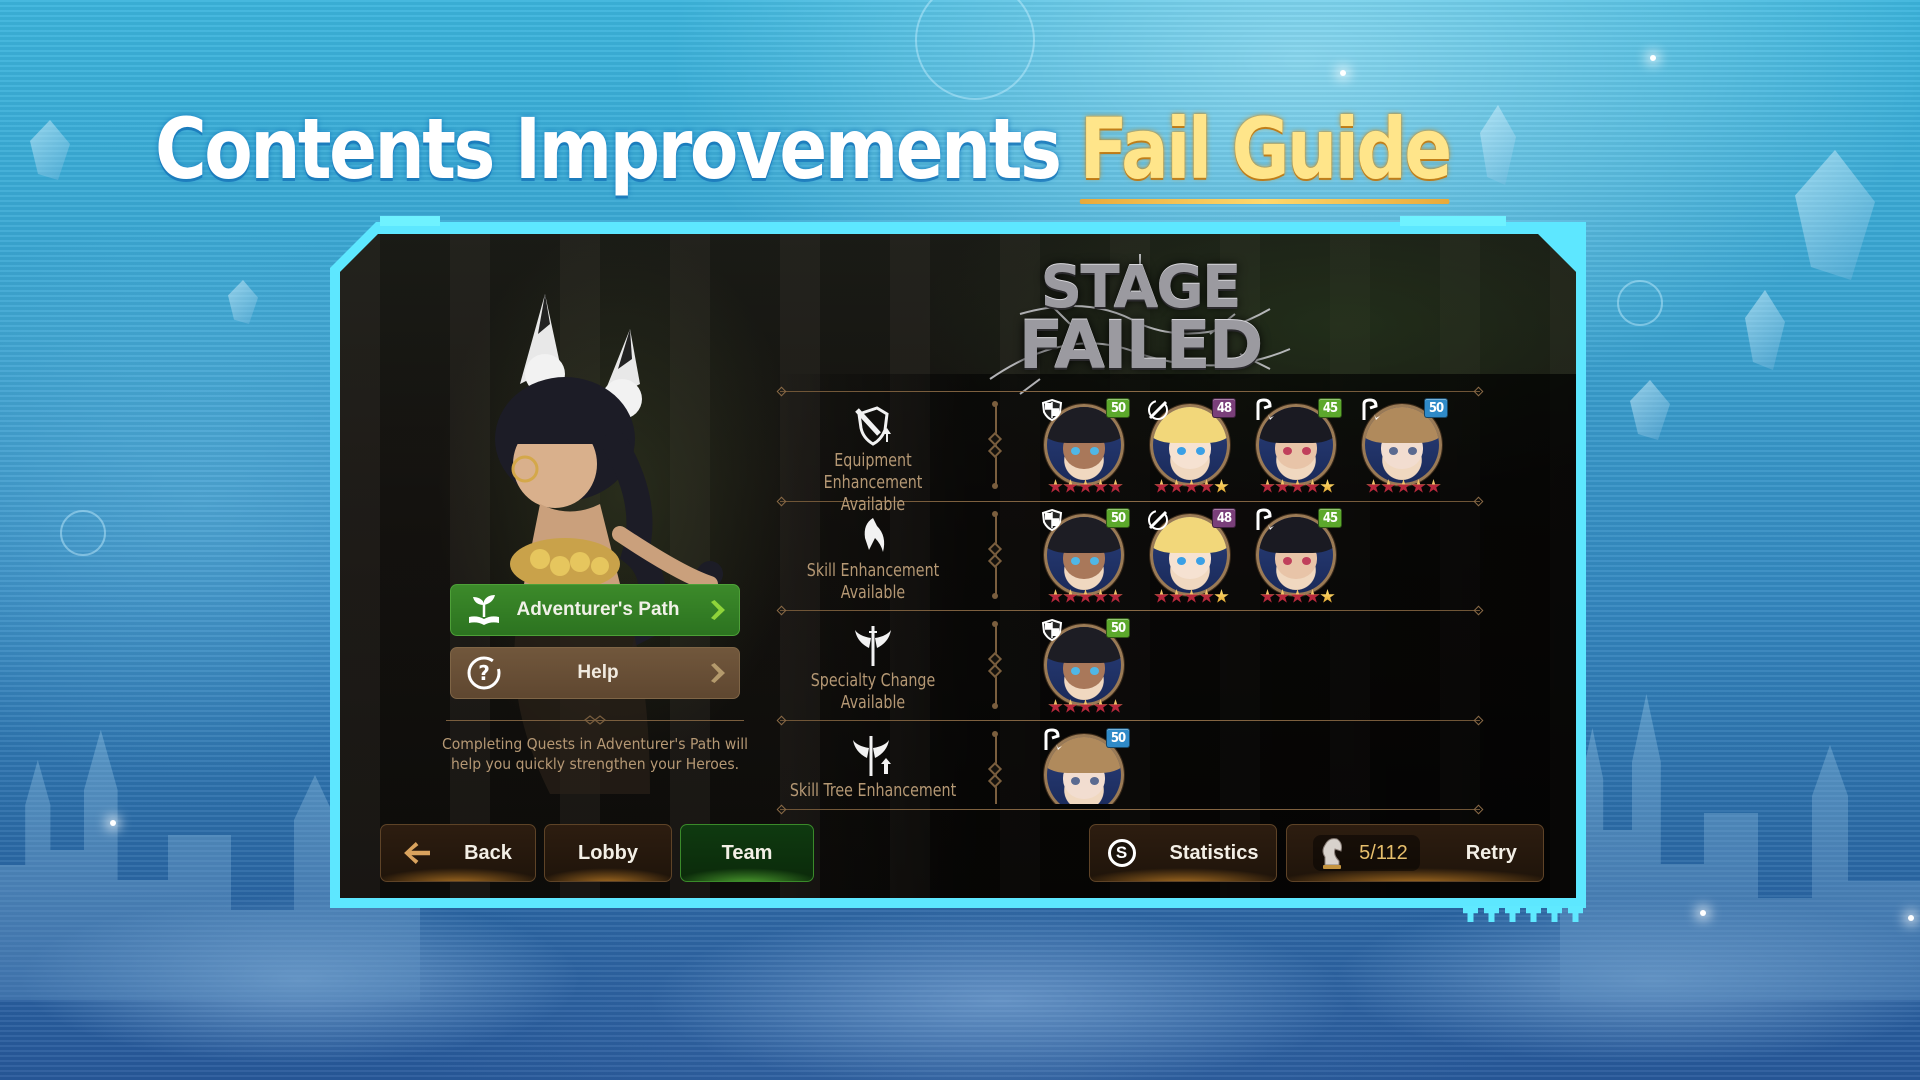 This screenshot has width=1920, height=1080. I want to click on adventurers-path-label: Adventurer's Path, so click(598, 609).